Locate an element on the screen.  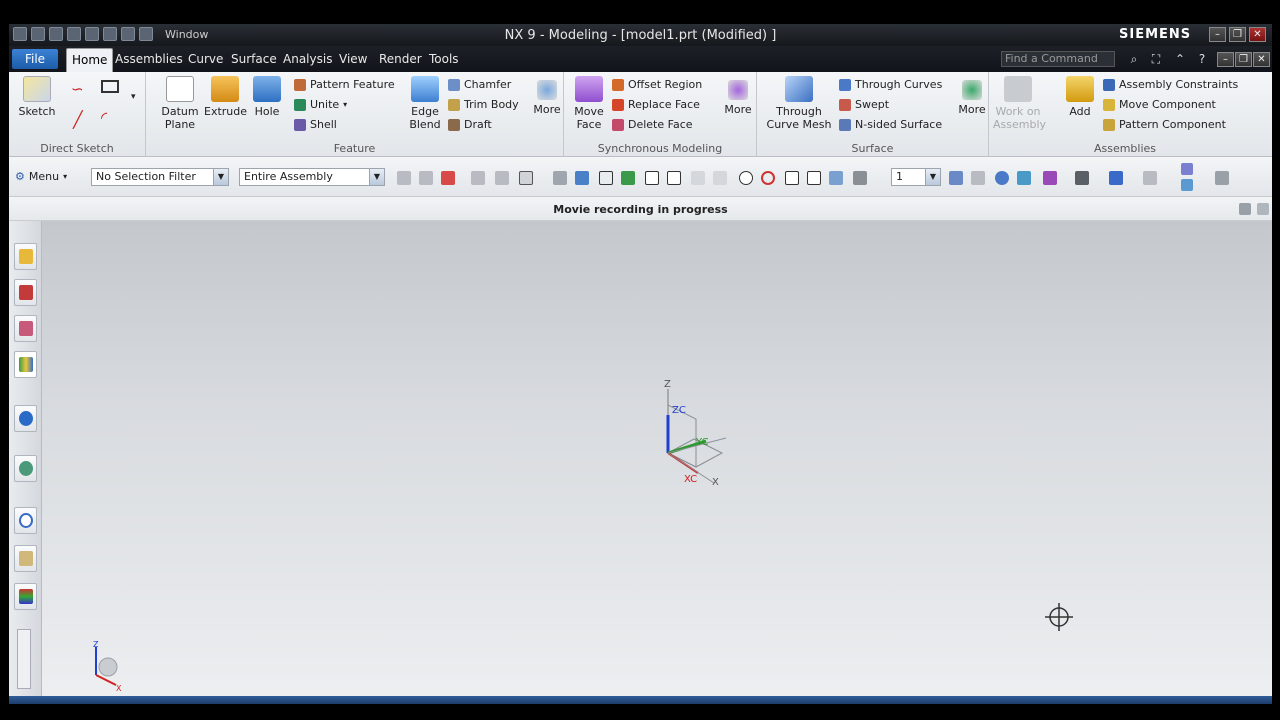
tab-assemblies: Assemblies is located at coordinates (149, 59).